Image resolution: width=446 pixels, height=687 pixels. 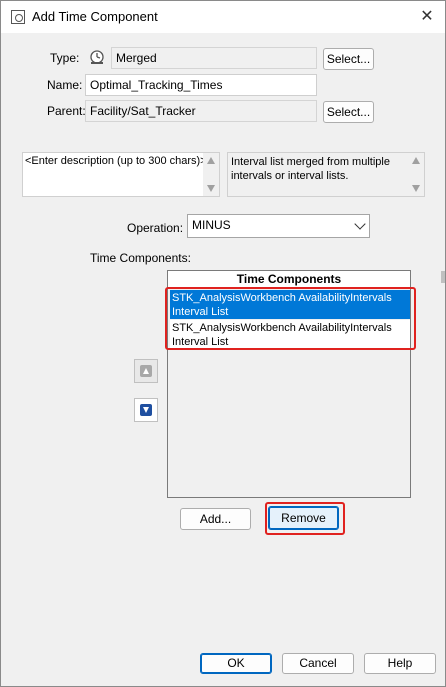 What do you see at coordinates (416, 174) in the screenshot?
I see `info-scrollbar` at bounding box center [416, 174].